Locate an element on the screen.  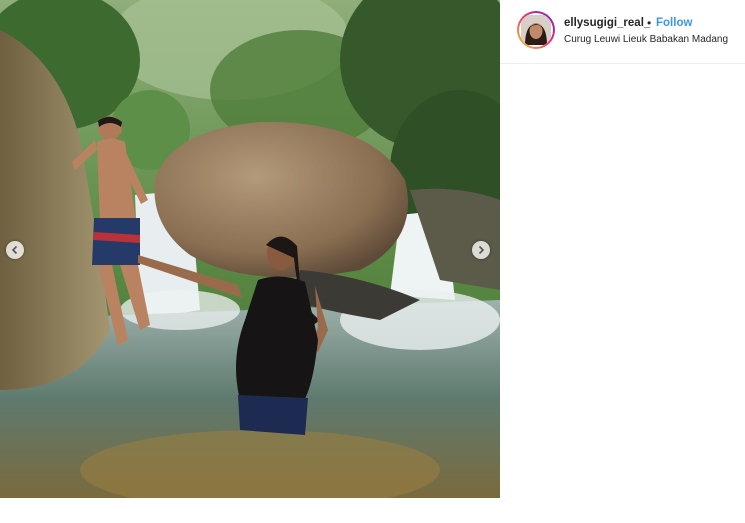
chevron-right-icon is located at coordinates (481, 250).